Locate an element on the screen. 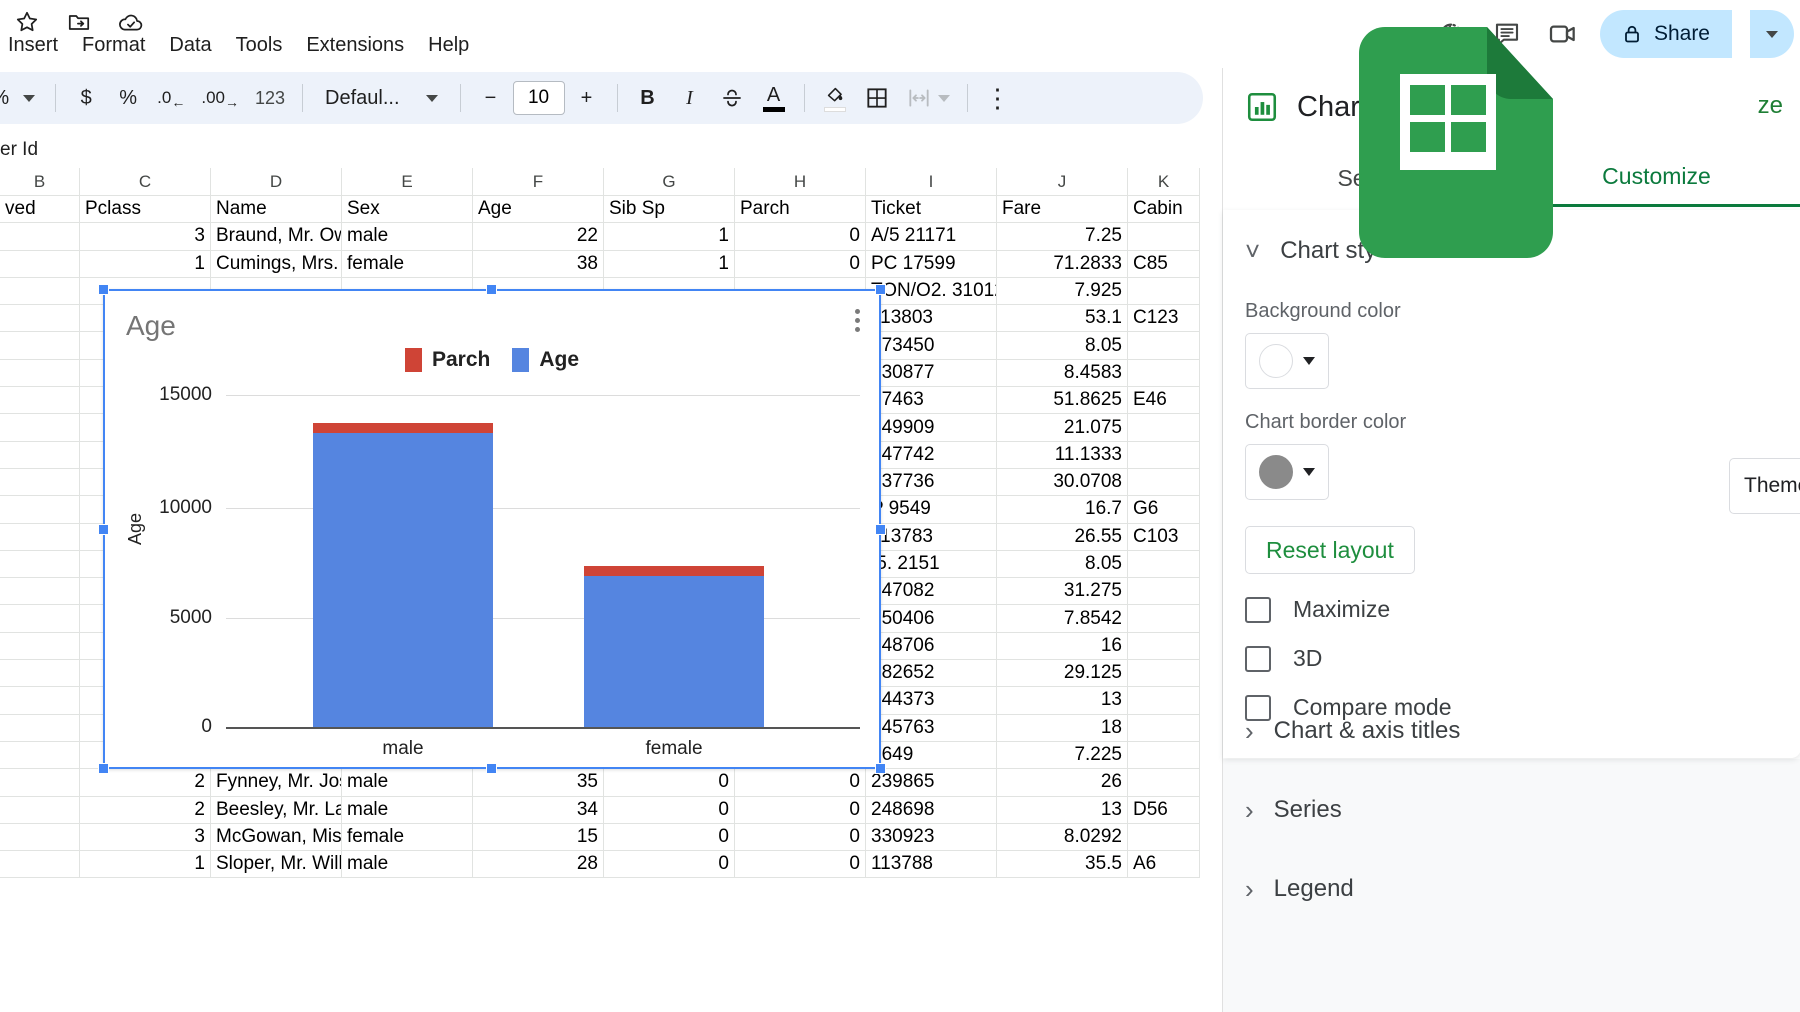 Image resolution: width=1800 pixels, height=1012 pixels. table-cell: 13 is located at coordinates (1062, 701).